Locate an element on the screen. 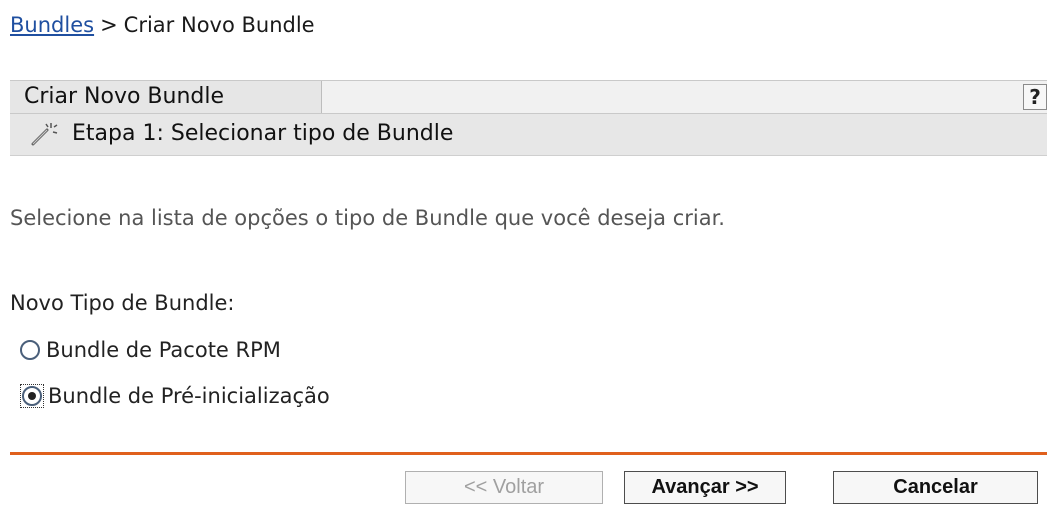  radio-option-preboot-bundle: Bundle de Pré-inicialização is located at coordinates (175, 396).